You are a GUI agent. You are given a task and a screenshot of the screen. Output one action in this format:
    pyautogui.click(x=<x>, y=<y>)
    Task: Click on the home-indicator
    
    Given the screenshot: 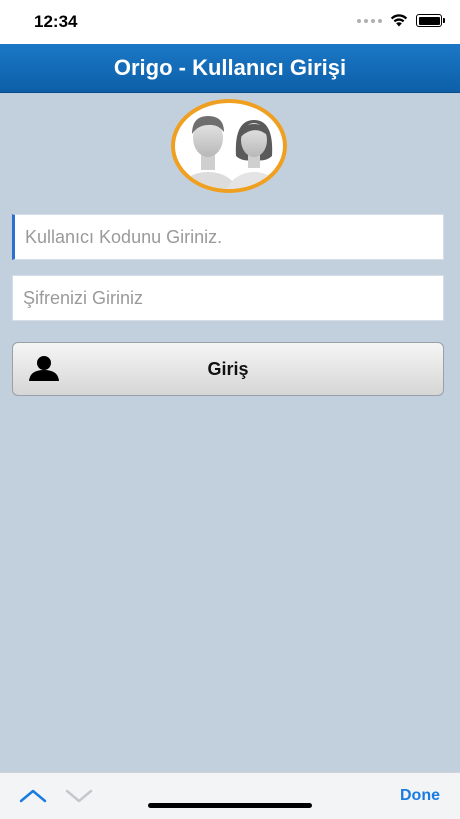 What is the action you would take?
    pyautogui.click(x=230, y=805)
    